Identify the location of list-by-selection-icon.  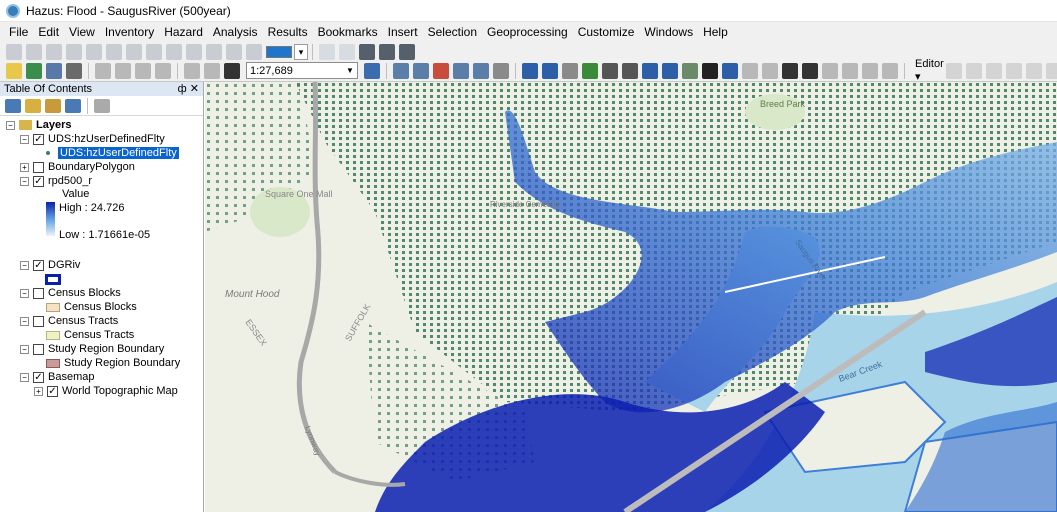
(73, 105).